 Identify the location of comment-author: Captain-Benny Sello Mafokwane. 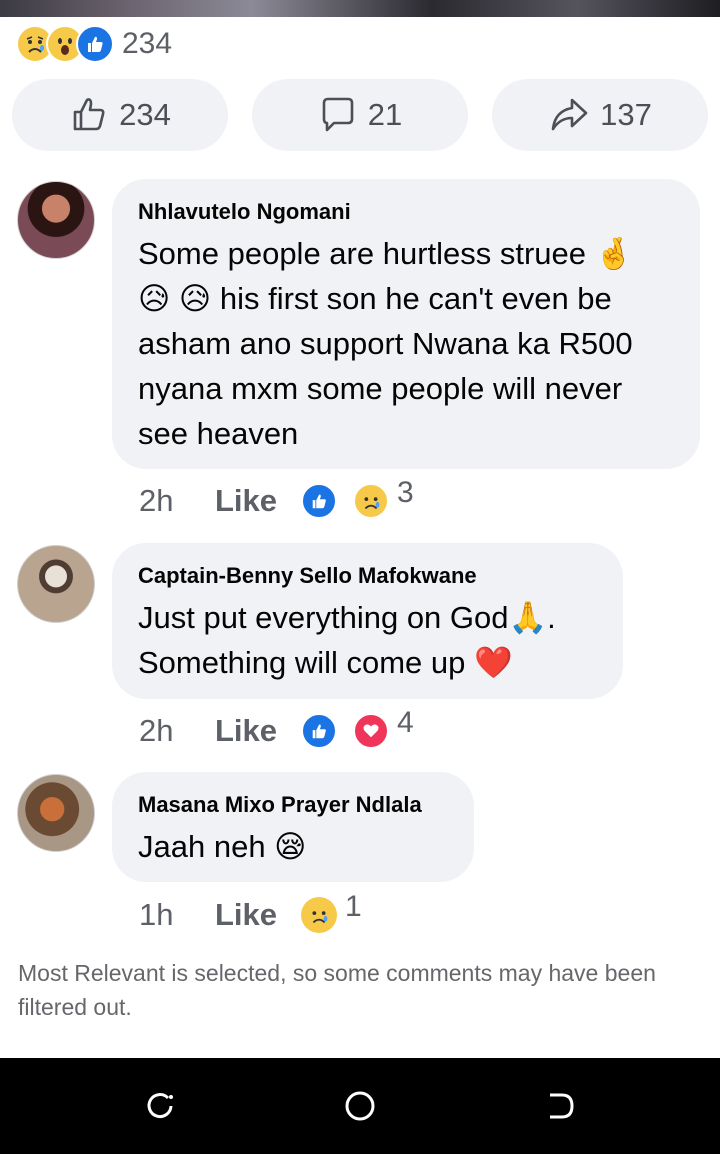
(367, 576).